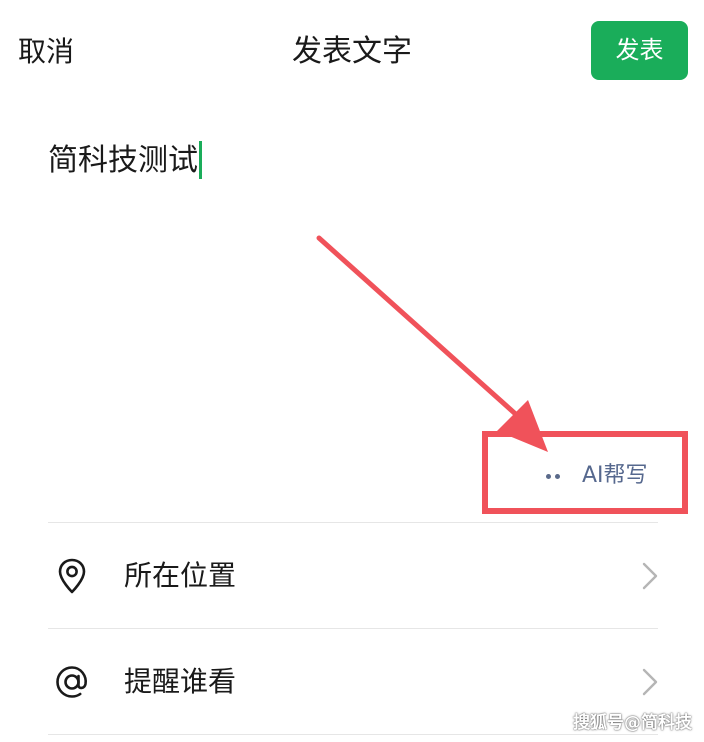 This screenshot has height=742, width=704. What do you see at coordinates (353, 682) in the screenshot?
I see `option-remind: 提醒谁看` at bounding box center [353, 682].